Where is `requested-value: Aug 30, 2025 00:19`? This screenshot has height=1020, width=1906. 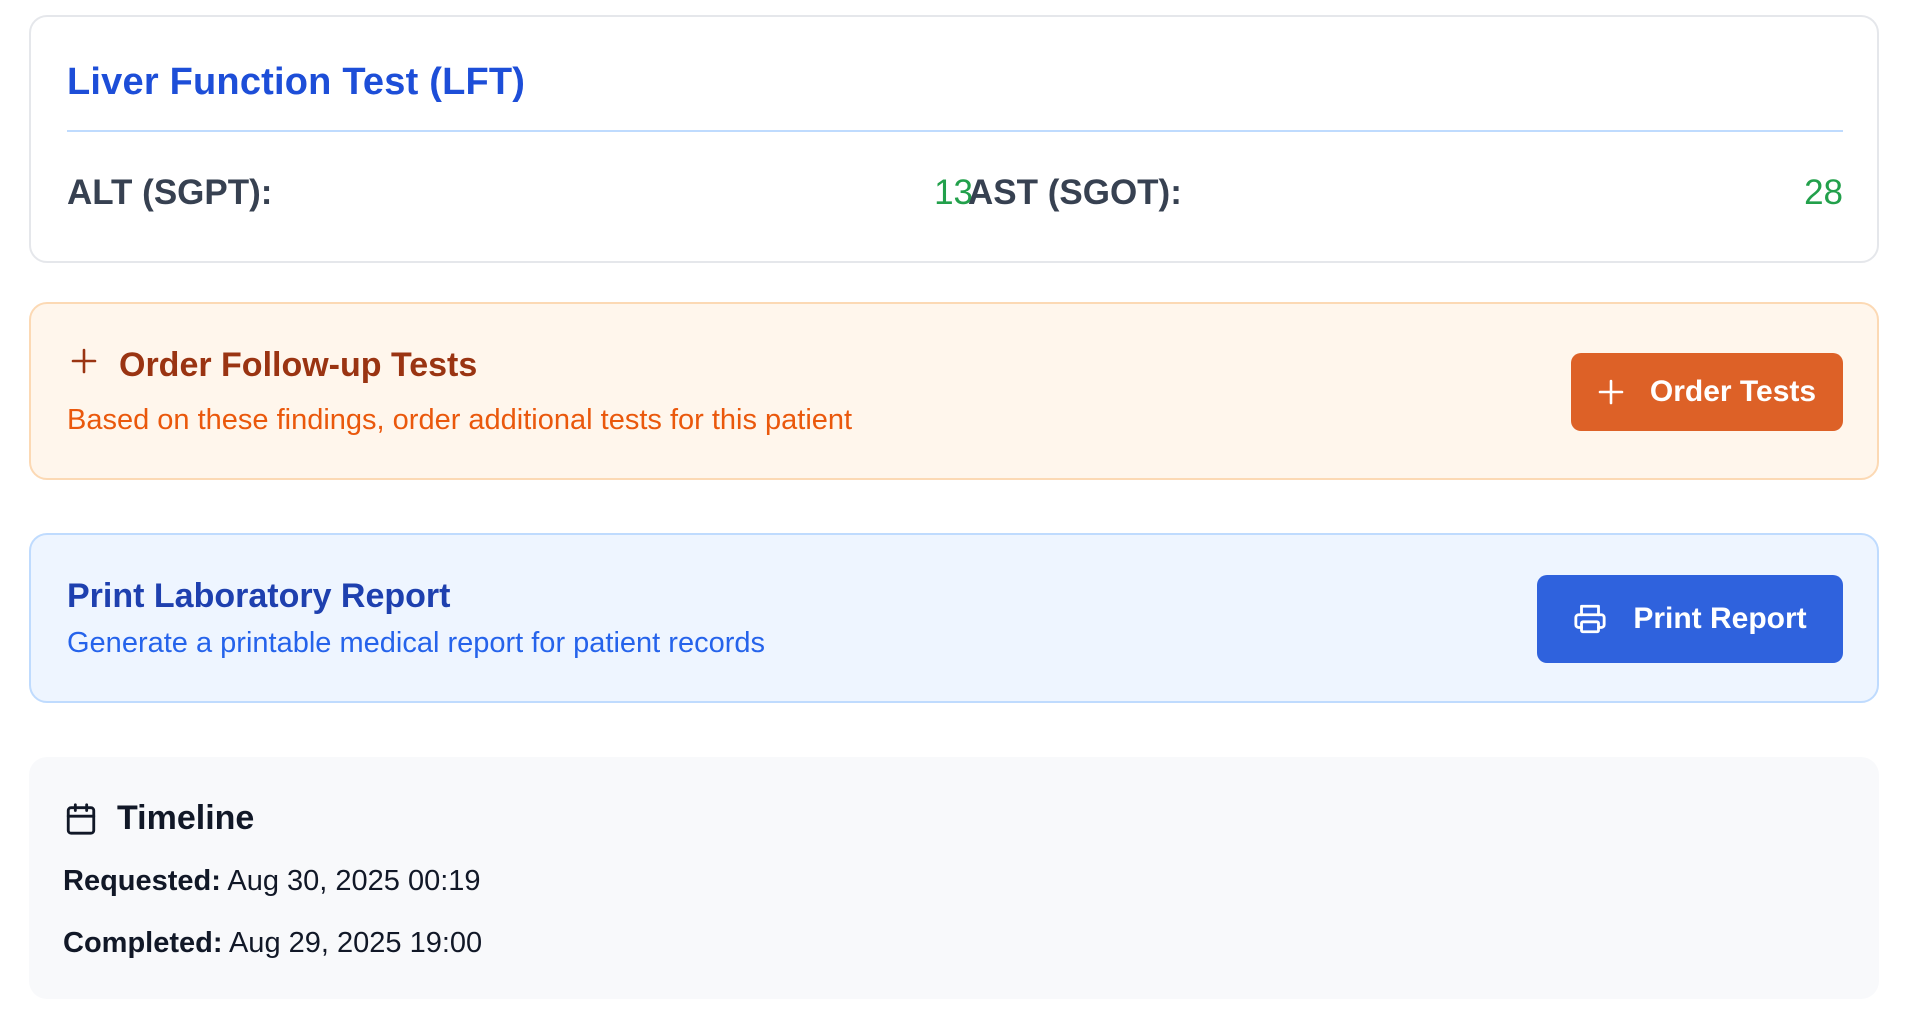
requested-value: Aug 30, 2025 00:19 is located at coordinates (354, 881).